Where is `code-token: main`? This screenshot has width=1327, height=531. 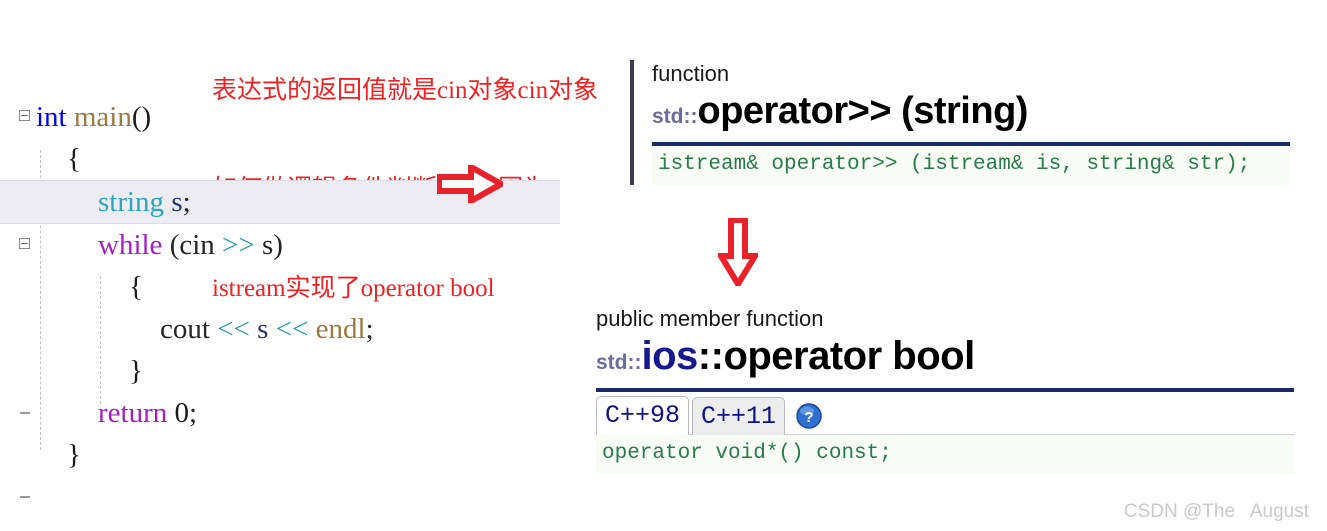 code-token: main is located at coordinates (102, 117).